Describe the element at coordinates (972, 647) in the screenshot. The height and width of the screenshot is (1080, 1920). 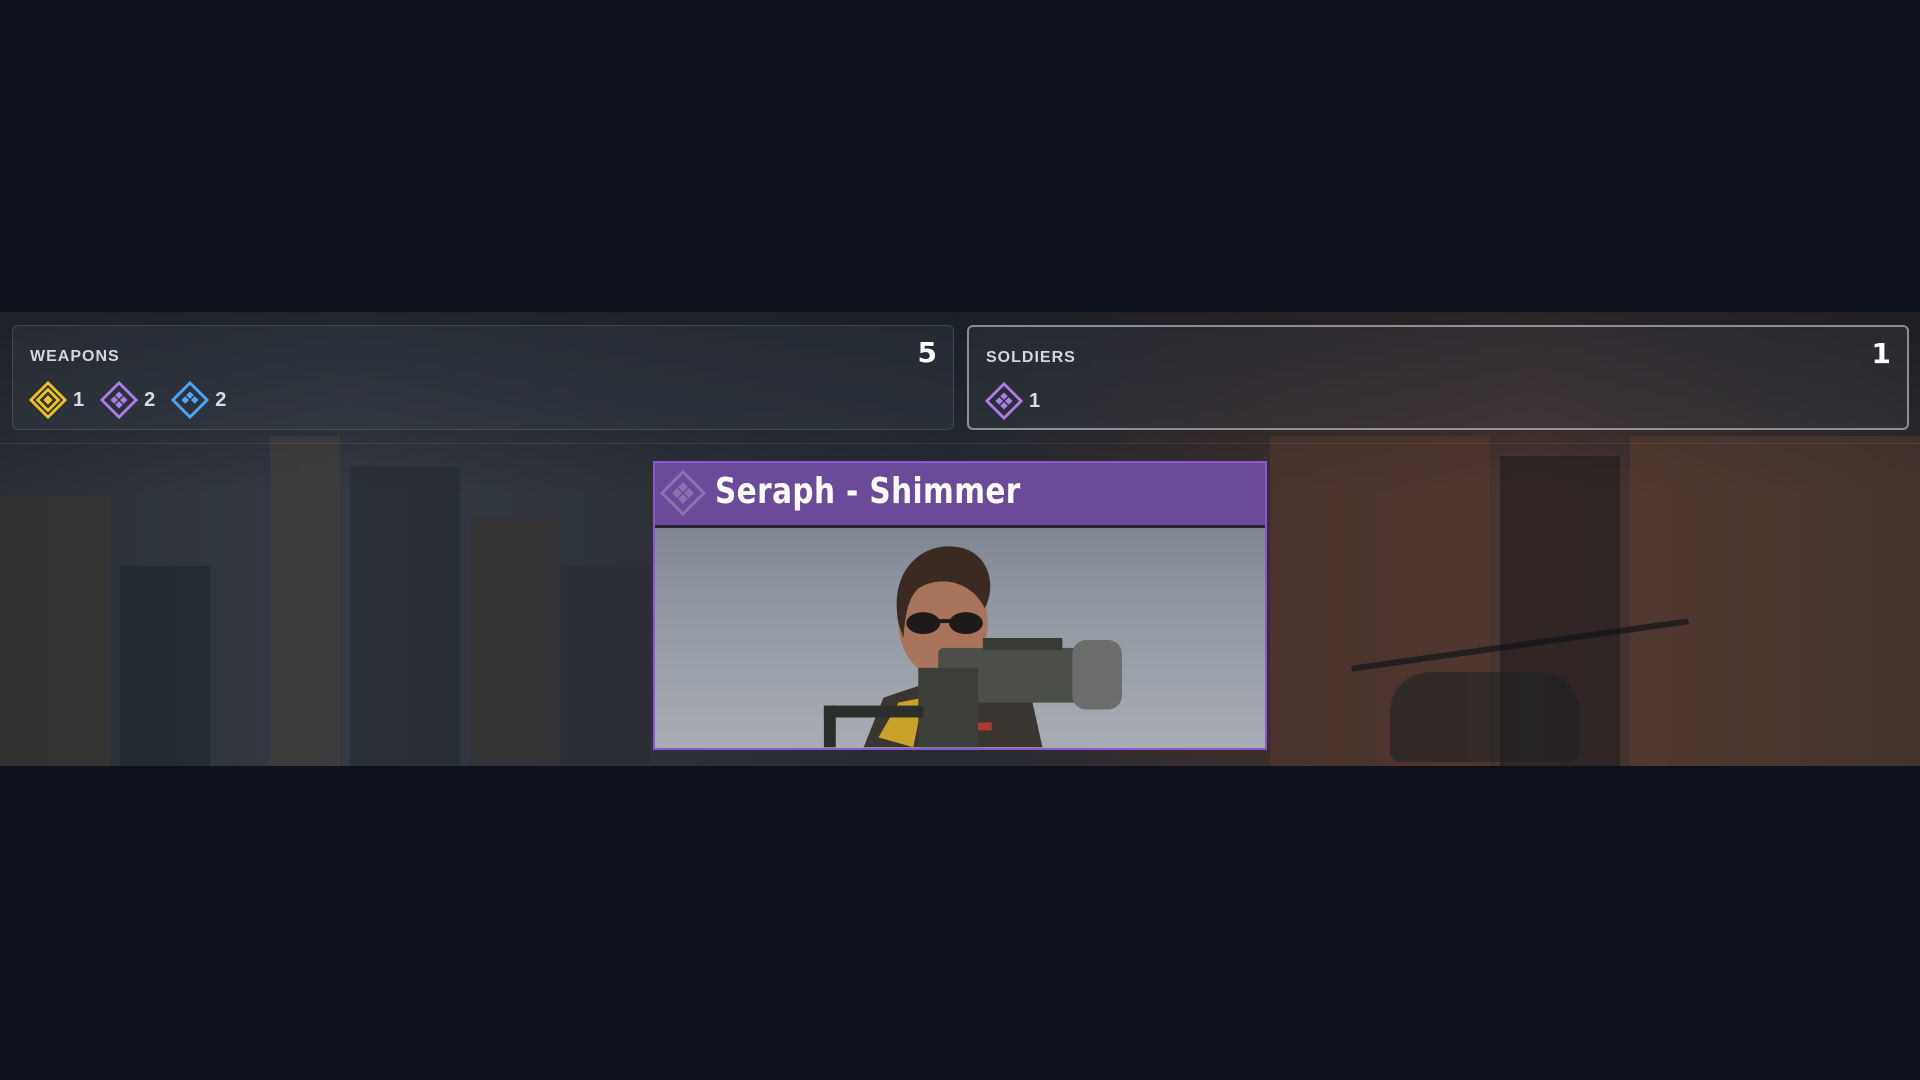
I see `soldier-portrait-image` at that location.